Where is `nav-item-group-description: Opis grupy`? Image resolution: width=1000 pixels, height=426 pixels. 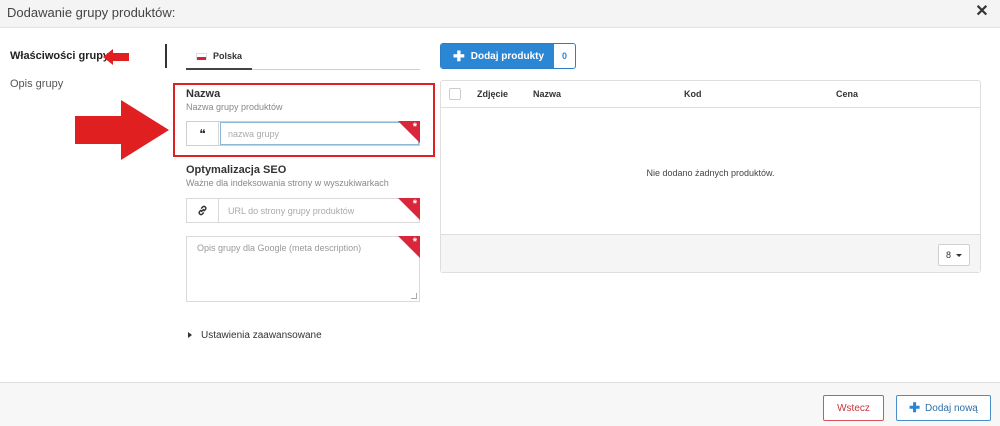
nav-item-group-description: Opis grupy is located at coordinates (36, 84).